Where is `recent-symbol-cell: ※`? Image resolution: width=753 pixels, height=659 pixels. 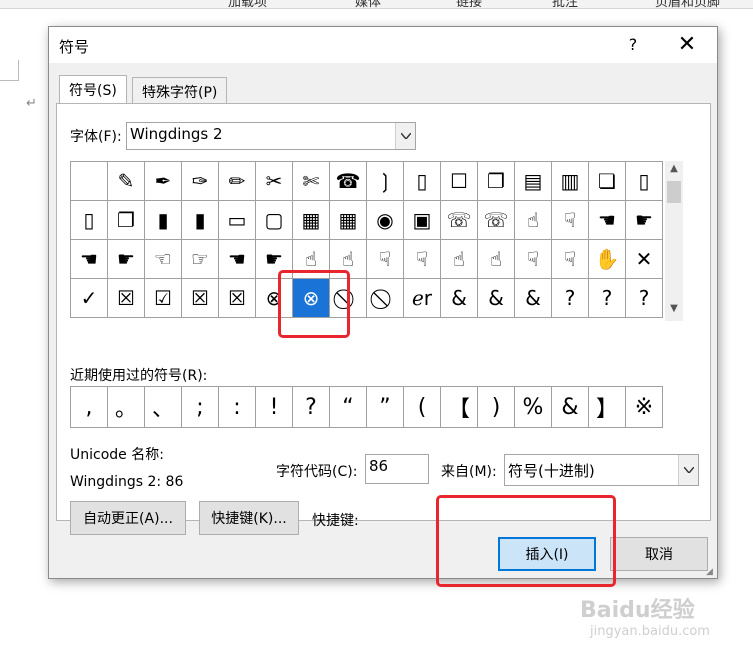
recent-symbol-cell: ※ is located at coordinates (644, 407).